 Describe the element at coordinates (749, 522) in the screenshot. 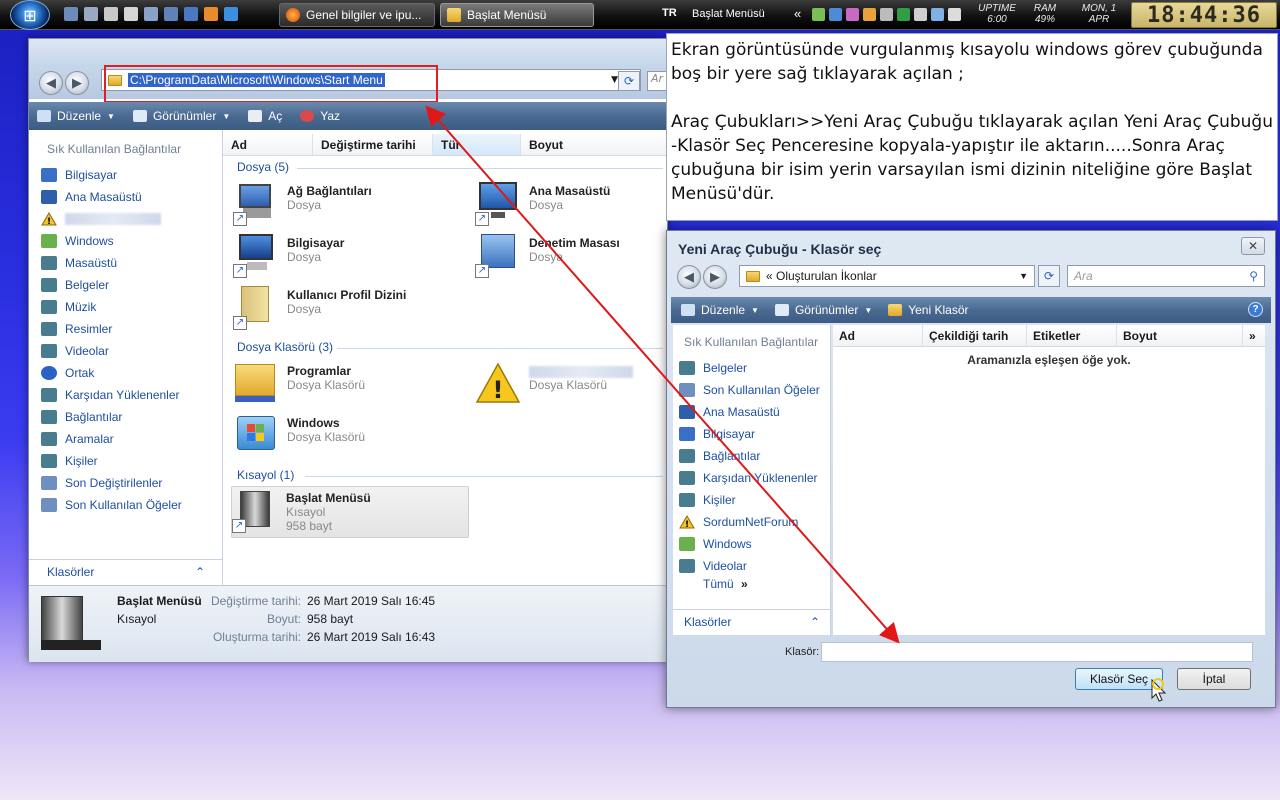

I see `nav-item: ! SordumNetForum` at that location.